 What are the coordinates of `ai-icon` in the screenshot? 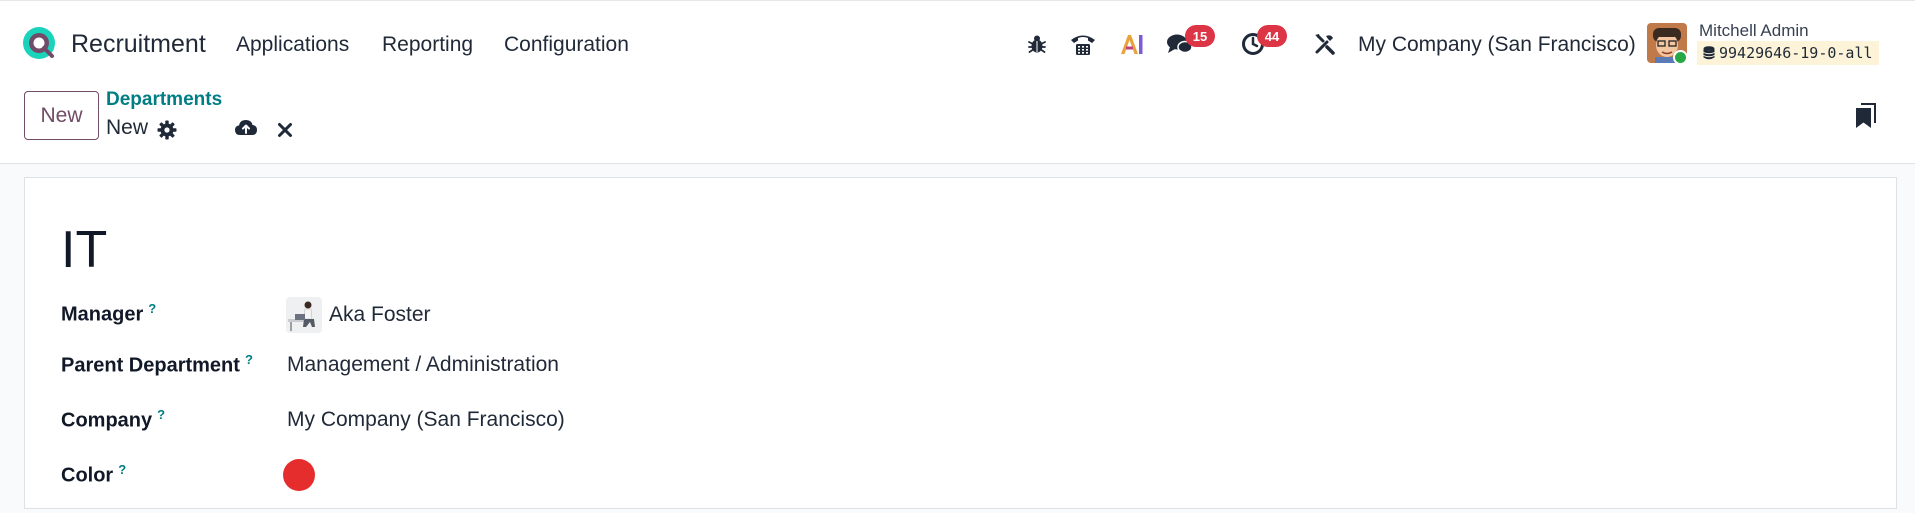 It's located at (1132, 44).